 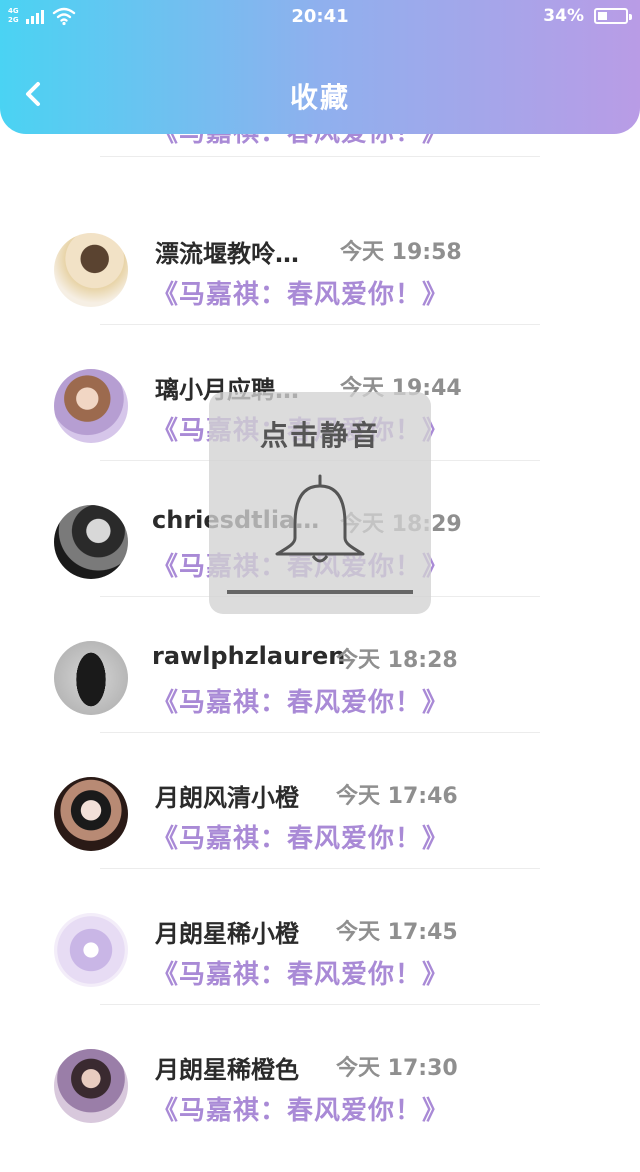 What do you see at coordinates (320, 592) in the screenshot?
I see `volume-line` at bounding box center [320, 592].